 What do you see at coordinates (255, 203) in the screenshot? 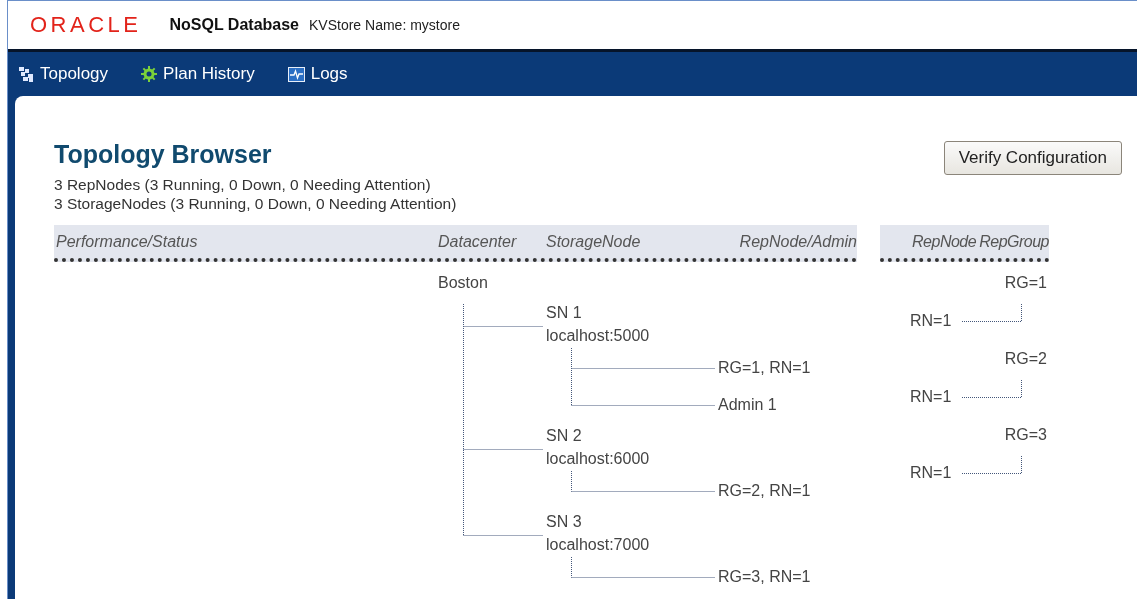
I see `status-summary: 3 StorageNodes (3 Running, 0 Down, 0 Needing Attention)` at bounding box center [255, 203].